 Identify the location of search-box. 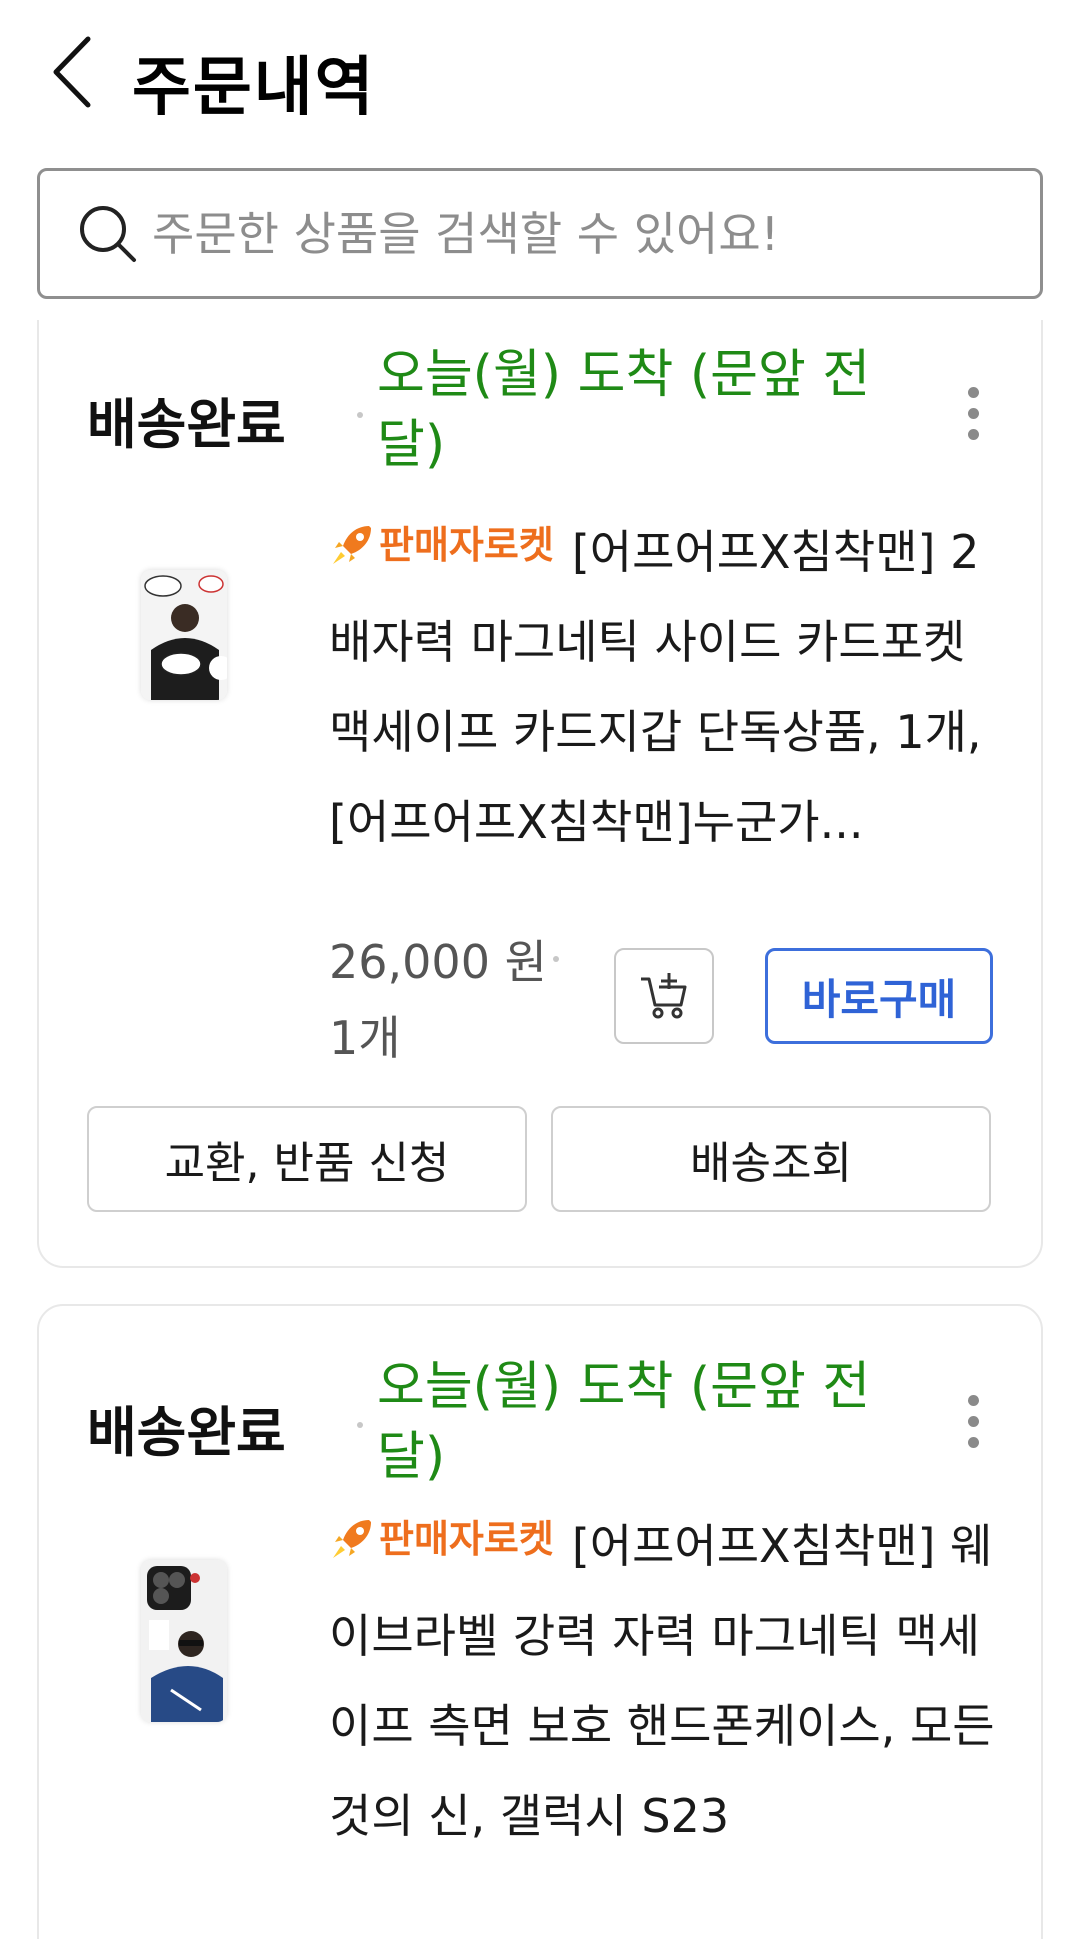
(540, 233).